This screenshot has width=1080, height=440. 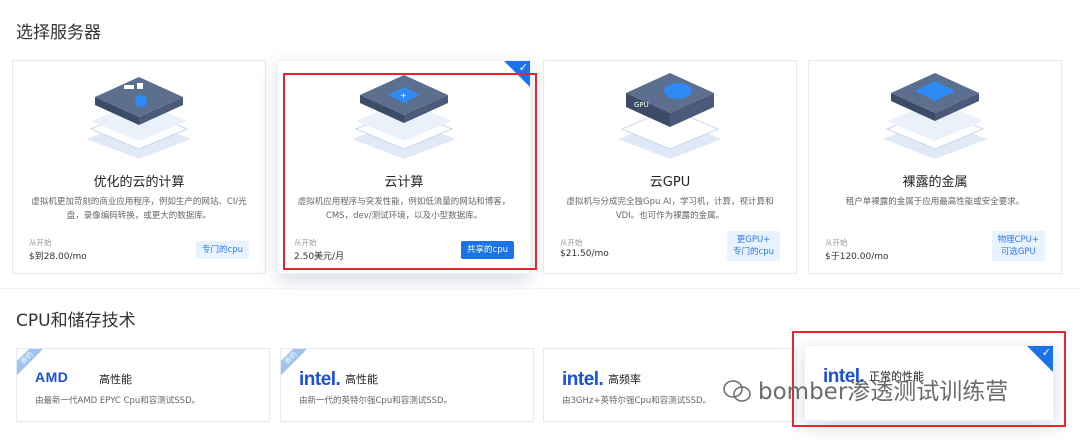 What do you see at coordinates (584, 254) in the screenshot?
I see `server-card-price: $21.50/mo` at bounding box center [584, 254].